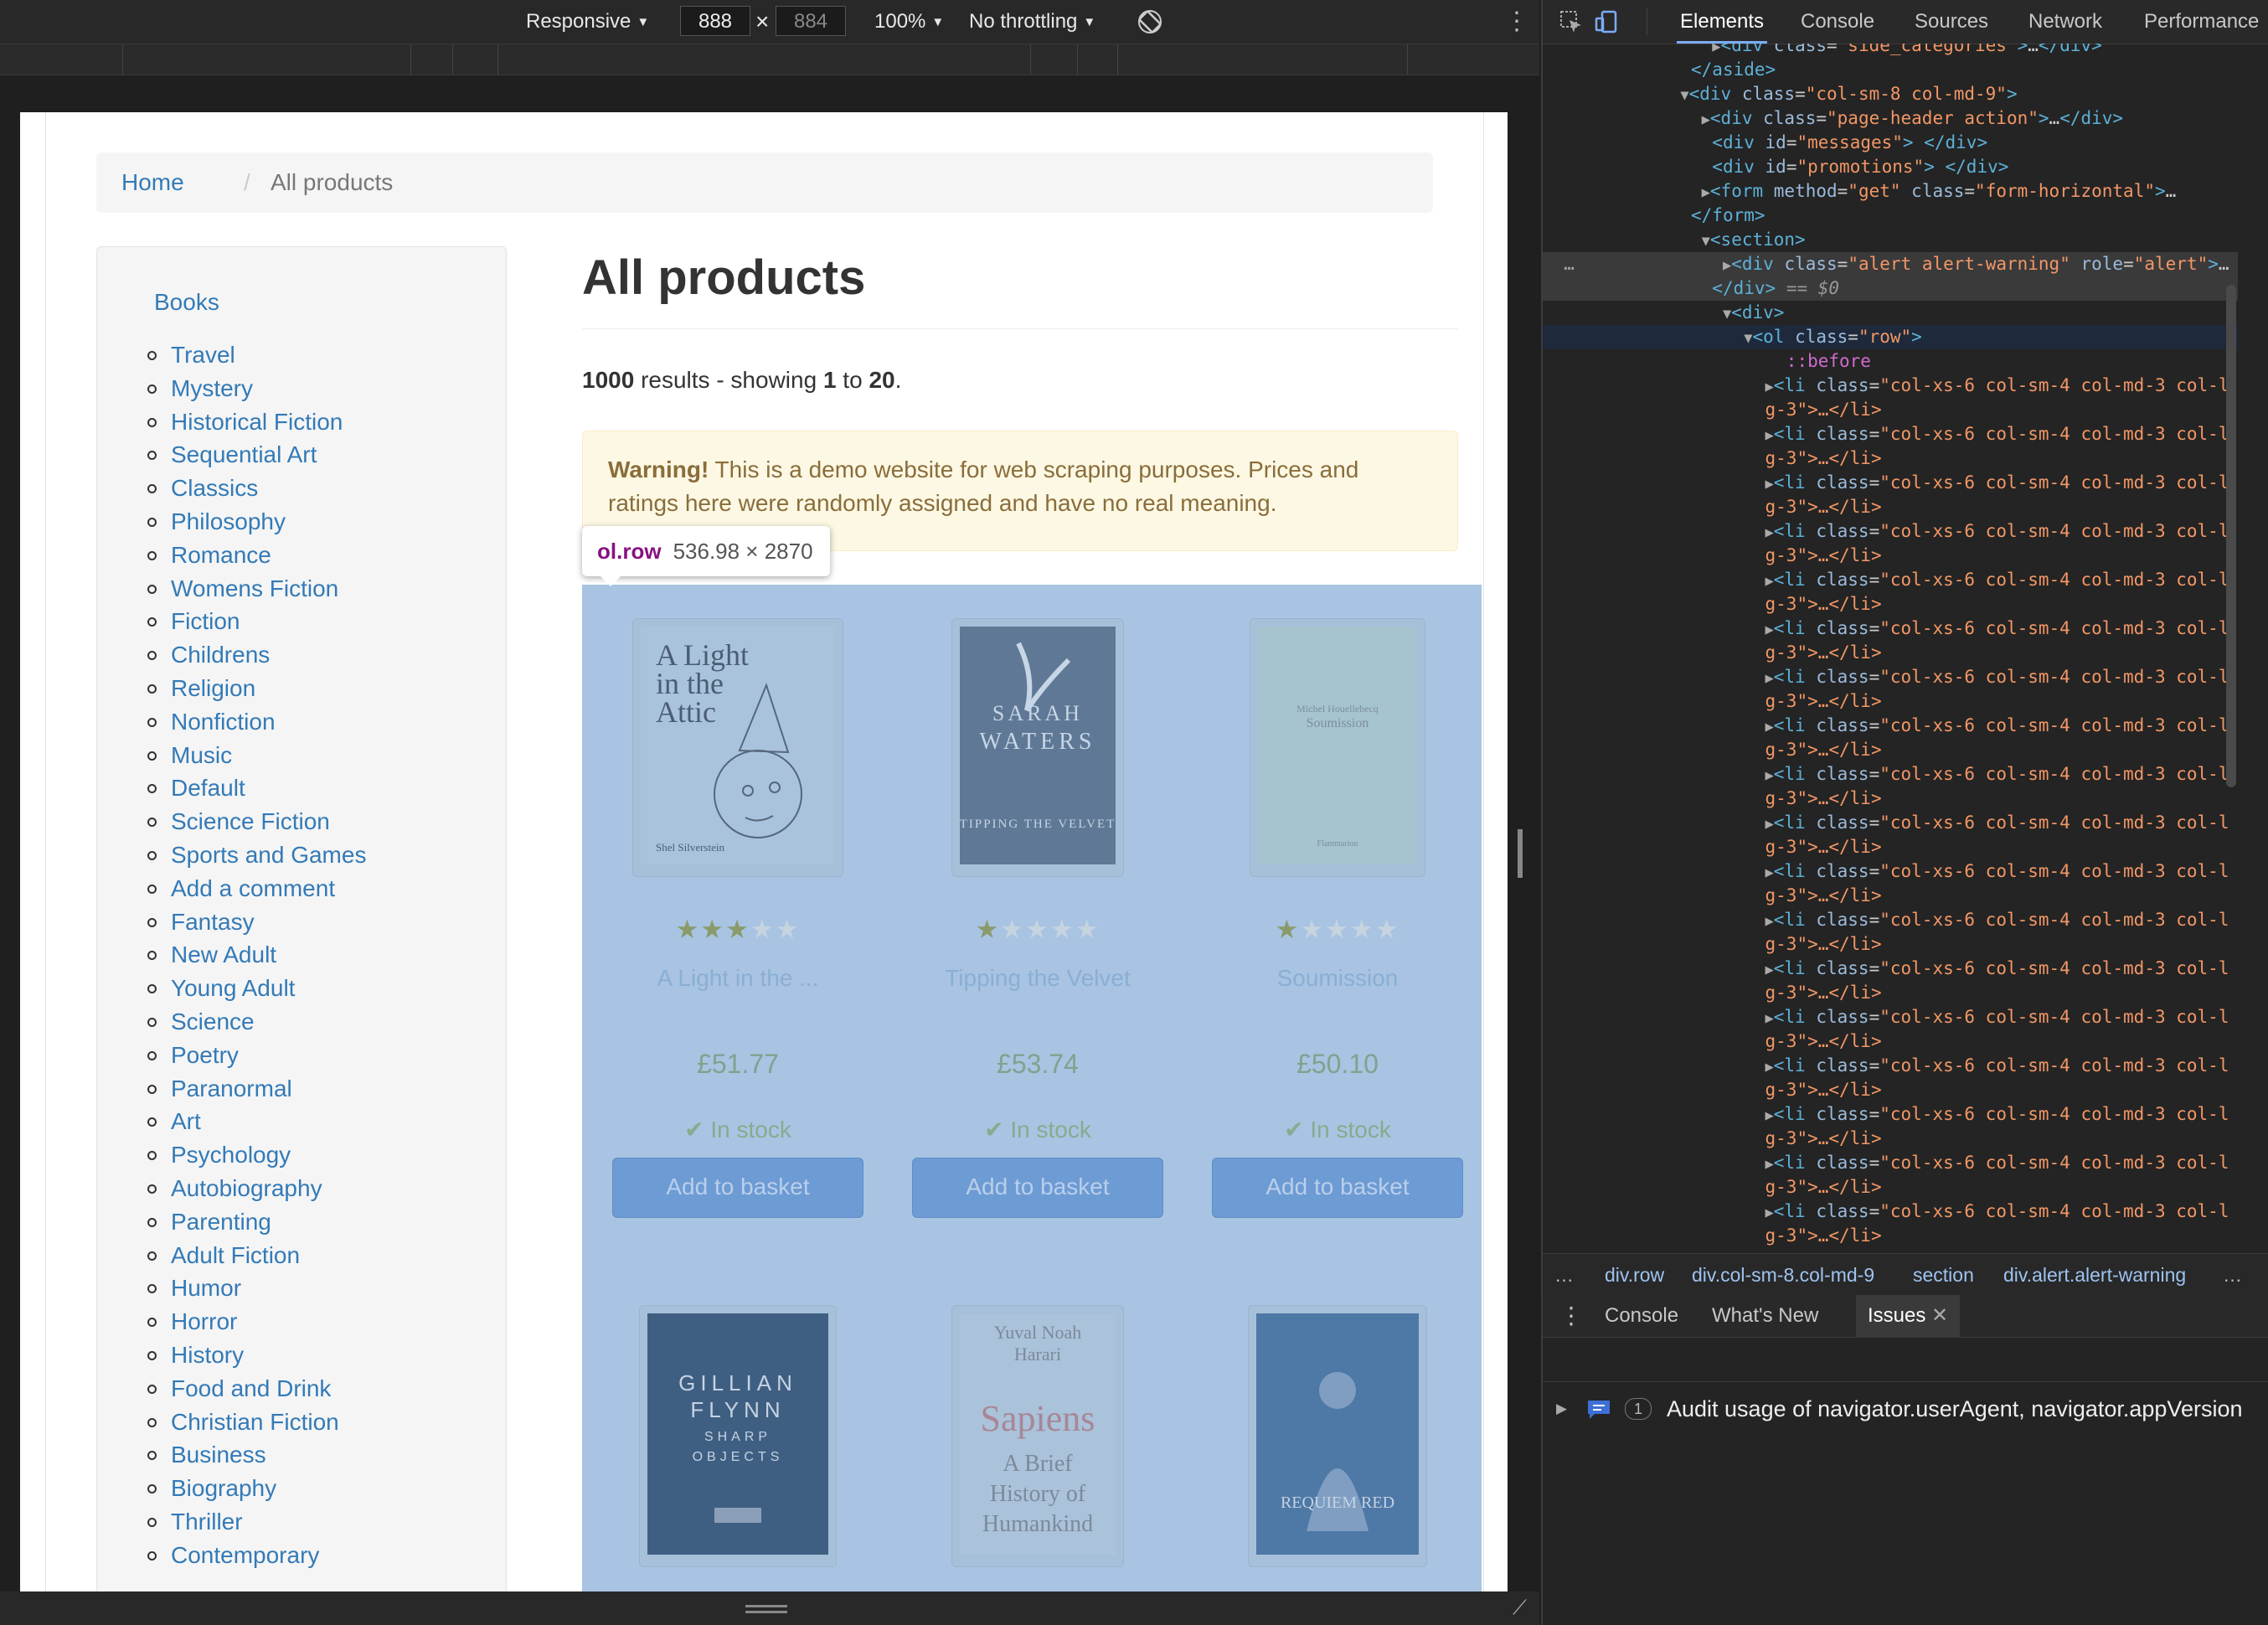 The height and width of the screenshot is (1625, 2268). What do you see at coordinates (211, 955) in the screenshot?
I see `sidebar-category-link: New Adult` at bounding box center [211, 955].